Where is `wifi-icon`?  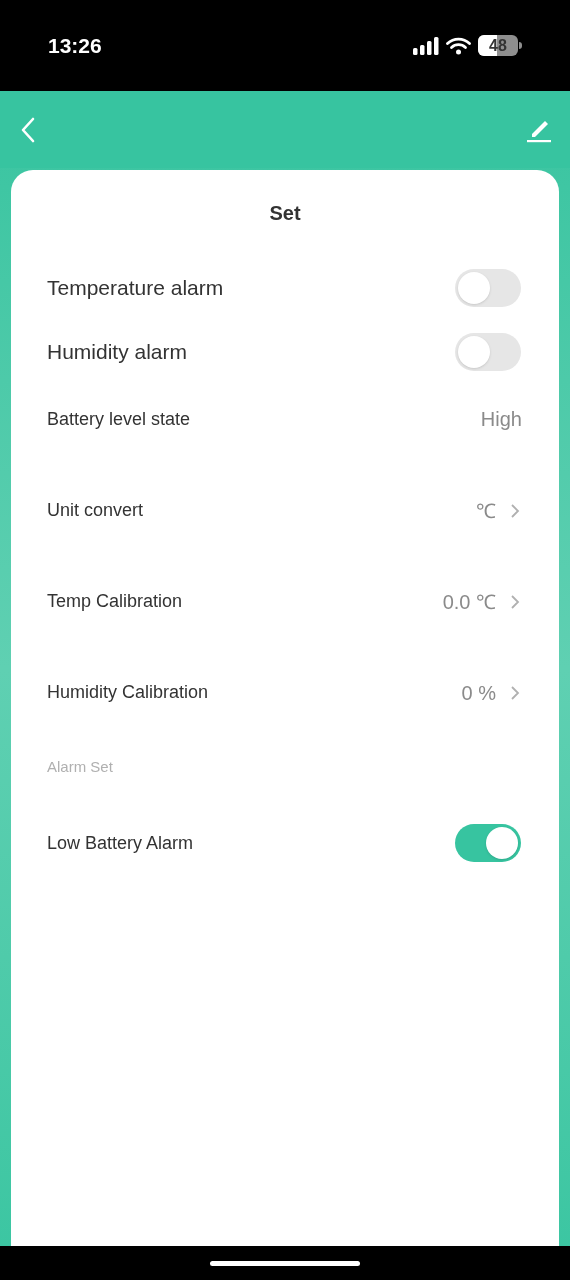 wifi-icon is located at coordinates (458, 45).